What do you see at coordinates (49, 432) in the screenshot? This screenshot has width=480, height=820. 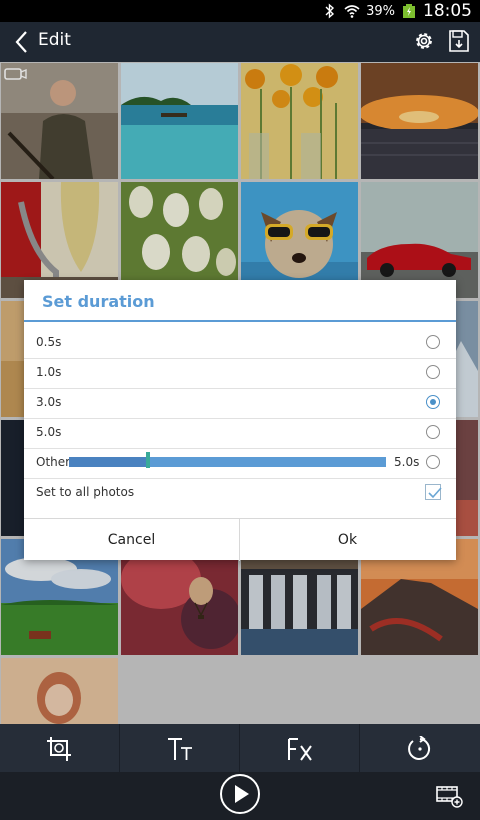 I see `duration-option-label: 5.0s` at bounding box center [49, 432].